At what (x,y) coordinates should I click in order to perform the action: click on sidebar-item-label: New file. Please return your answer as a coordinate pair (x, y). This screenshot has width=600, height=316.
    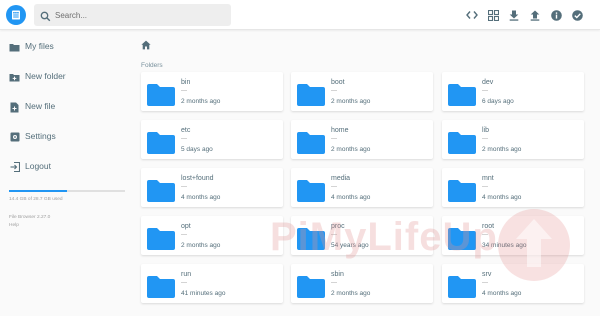
    Looking at the image, I should click on (40, 106).